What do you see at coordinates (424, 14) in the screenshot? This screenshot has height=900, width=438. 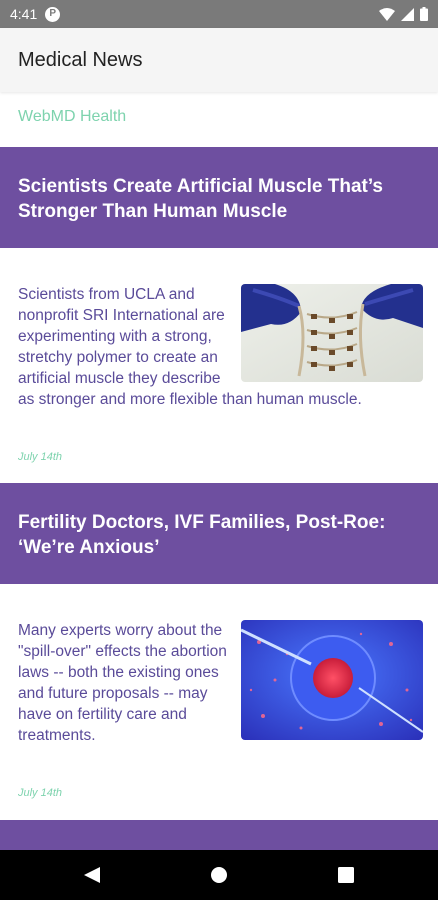 I see `battery-icon` at bounding box center [424, 14].